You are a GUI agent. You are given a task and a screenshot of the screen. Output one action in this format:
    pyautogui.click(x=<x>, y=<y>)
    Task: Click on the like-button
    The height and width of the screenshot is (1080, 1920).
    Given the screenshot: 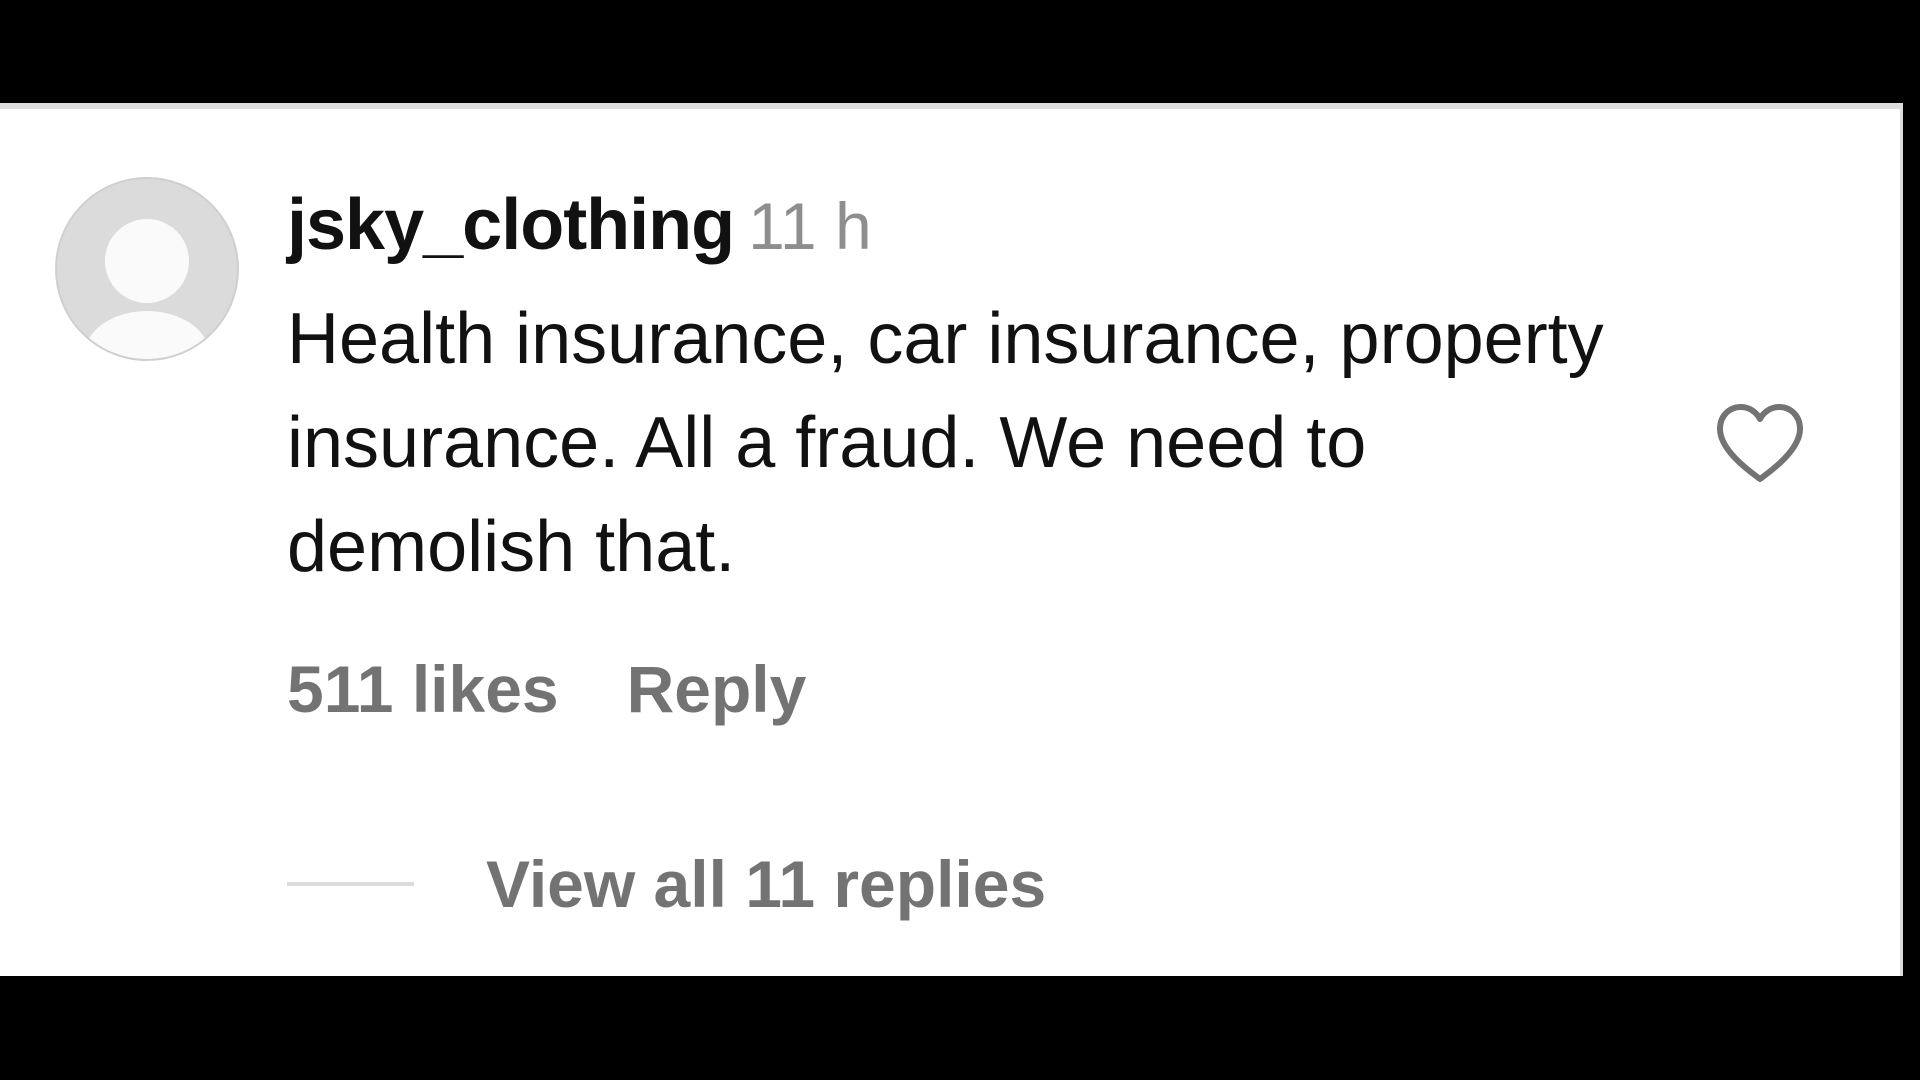 What is the action you would take?
    pyautogui.click(x=1760, y=443)
    